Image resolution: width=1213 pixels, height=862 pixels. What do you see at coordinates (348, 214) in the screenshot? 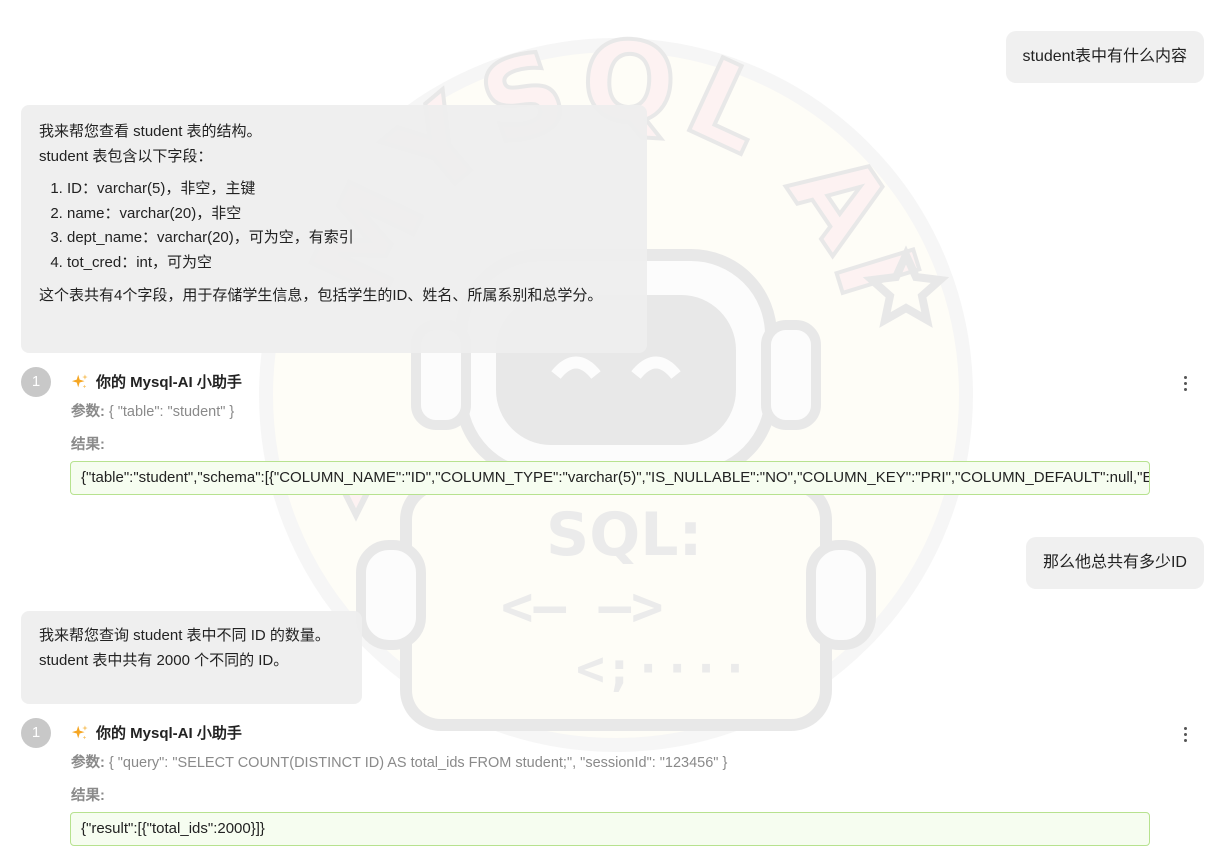
I see `field-list-item: name：varchar(20)，非空` at bounding box center [348, 214].